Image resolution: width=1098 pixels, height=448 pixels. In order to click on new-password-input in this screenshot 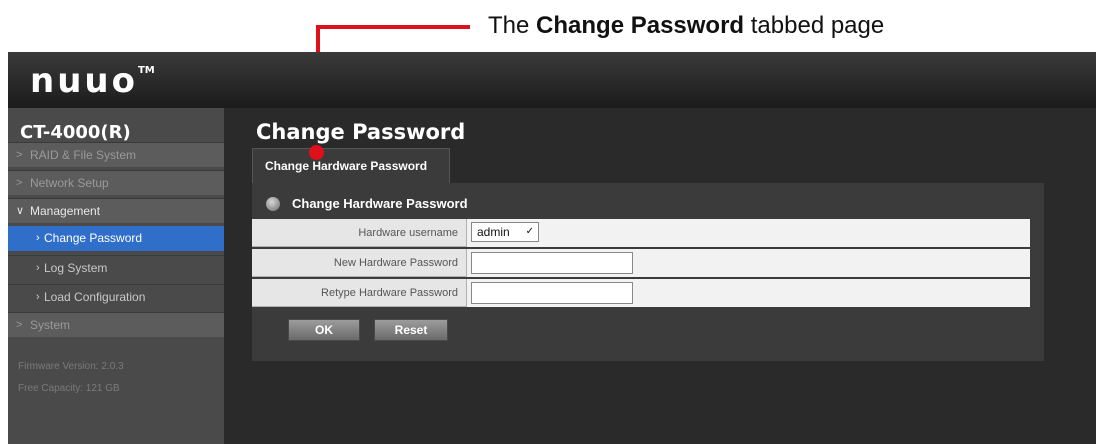, I will do `click(552, 263)`.